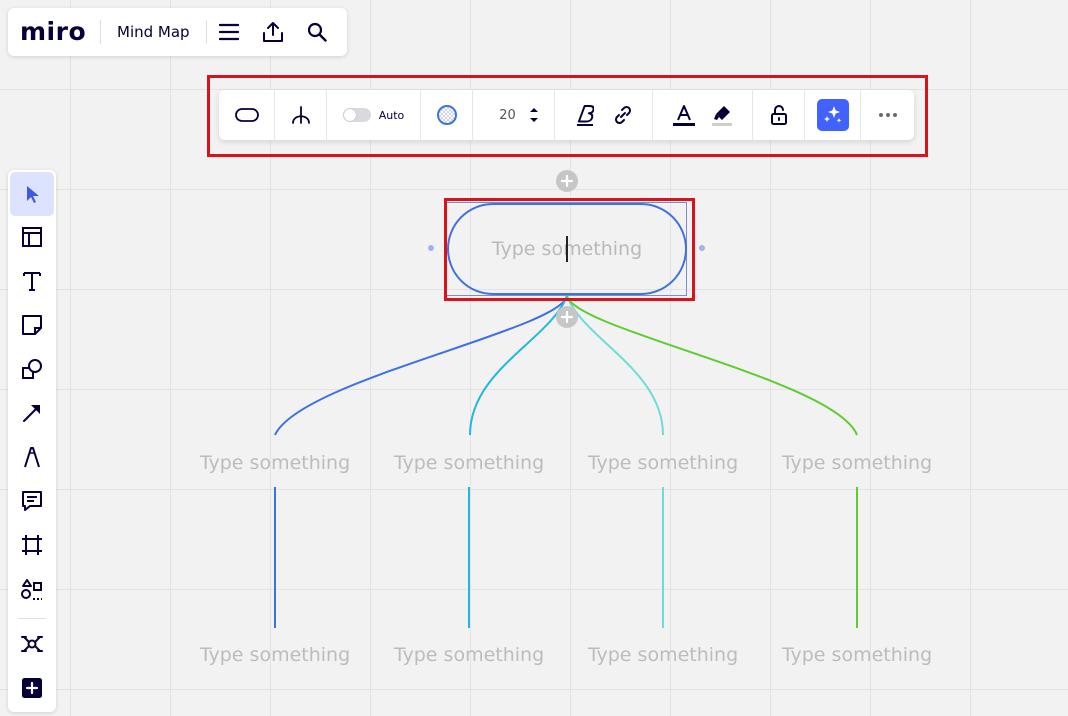  I want to click on frame-icon, so click(32, 545).